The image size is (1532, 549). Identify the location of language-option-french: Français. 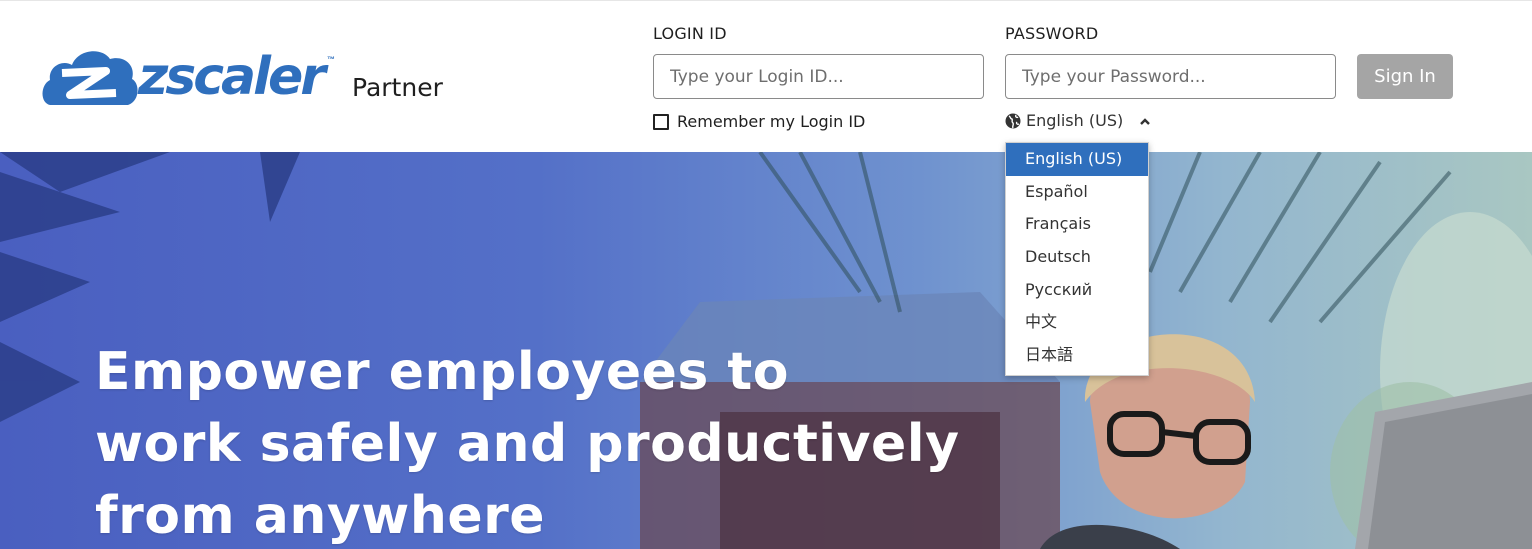
(1077, 224).